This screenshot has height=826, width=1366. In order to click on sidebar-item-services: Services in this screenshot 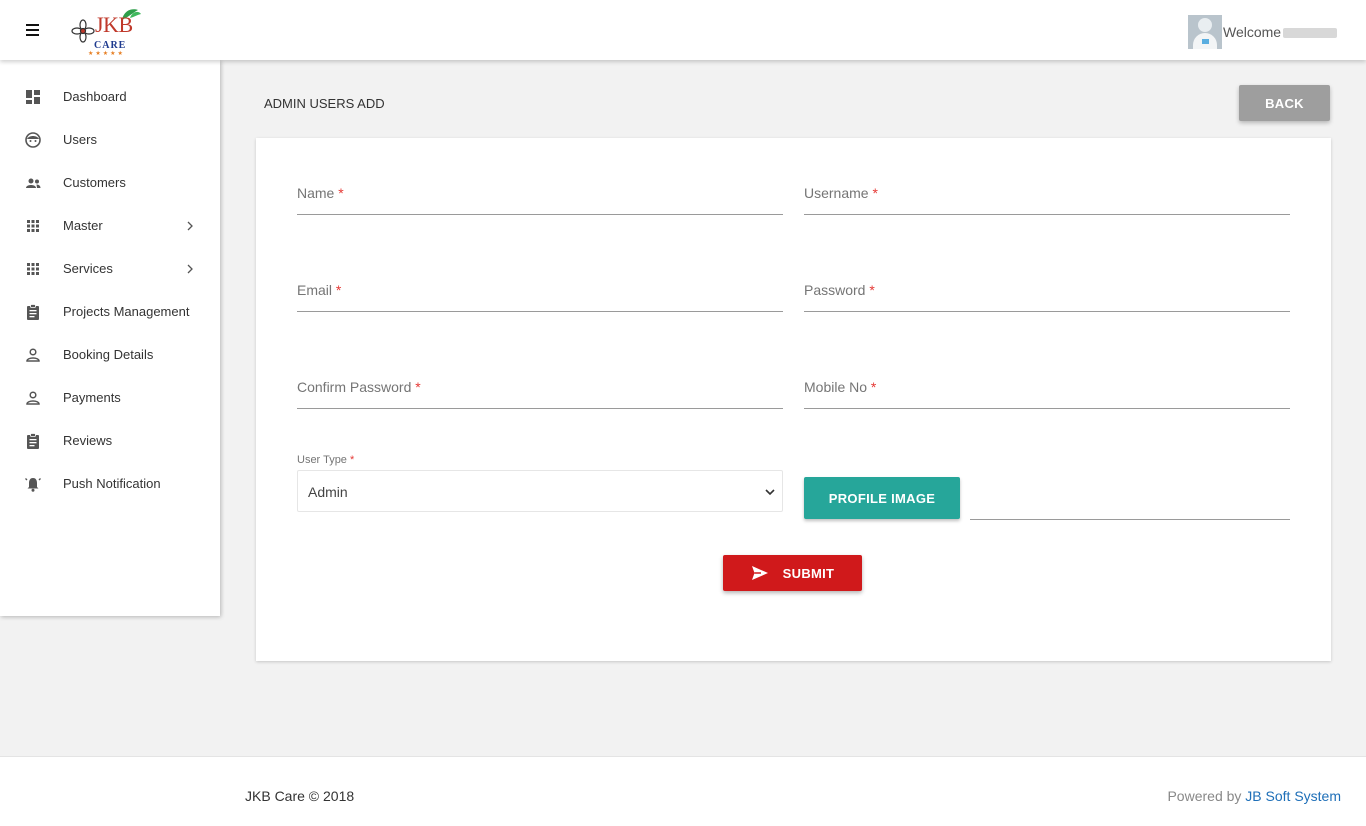, I will do `click(110, 268)`.